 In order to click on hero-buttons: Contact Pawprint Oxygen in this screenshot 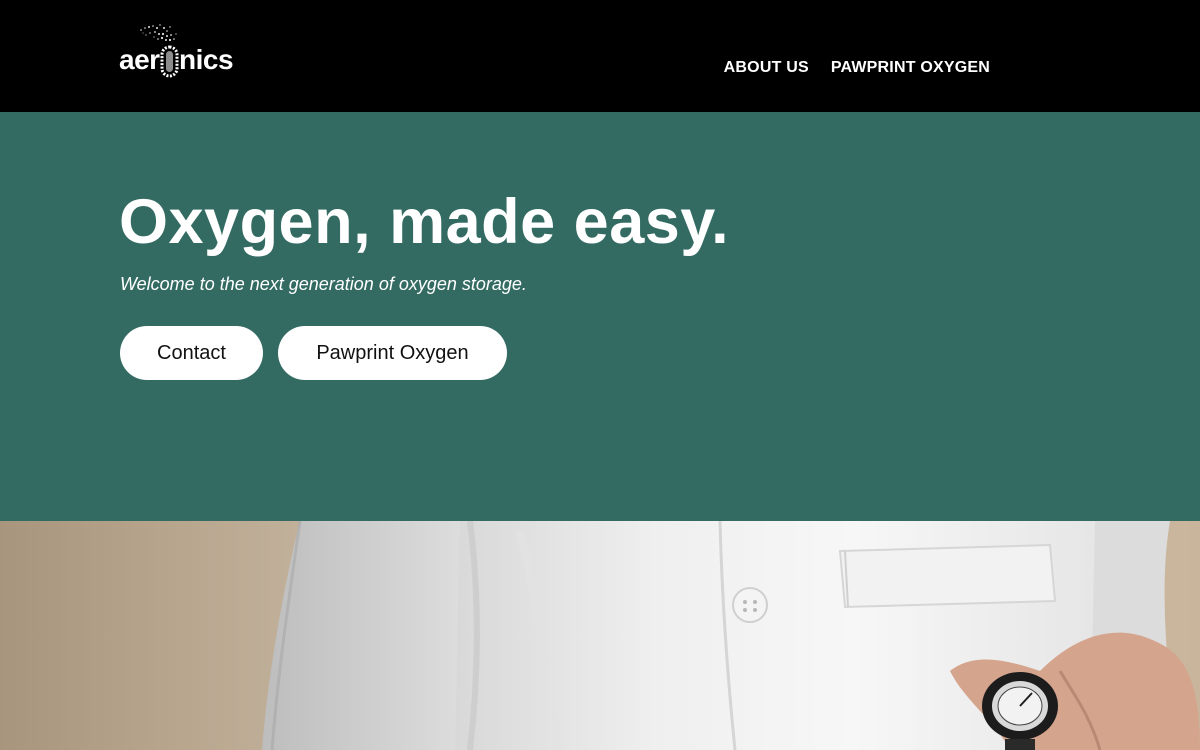, I will do `click(313, 353)`.